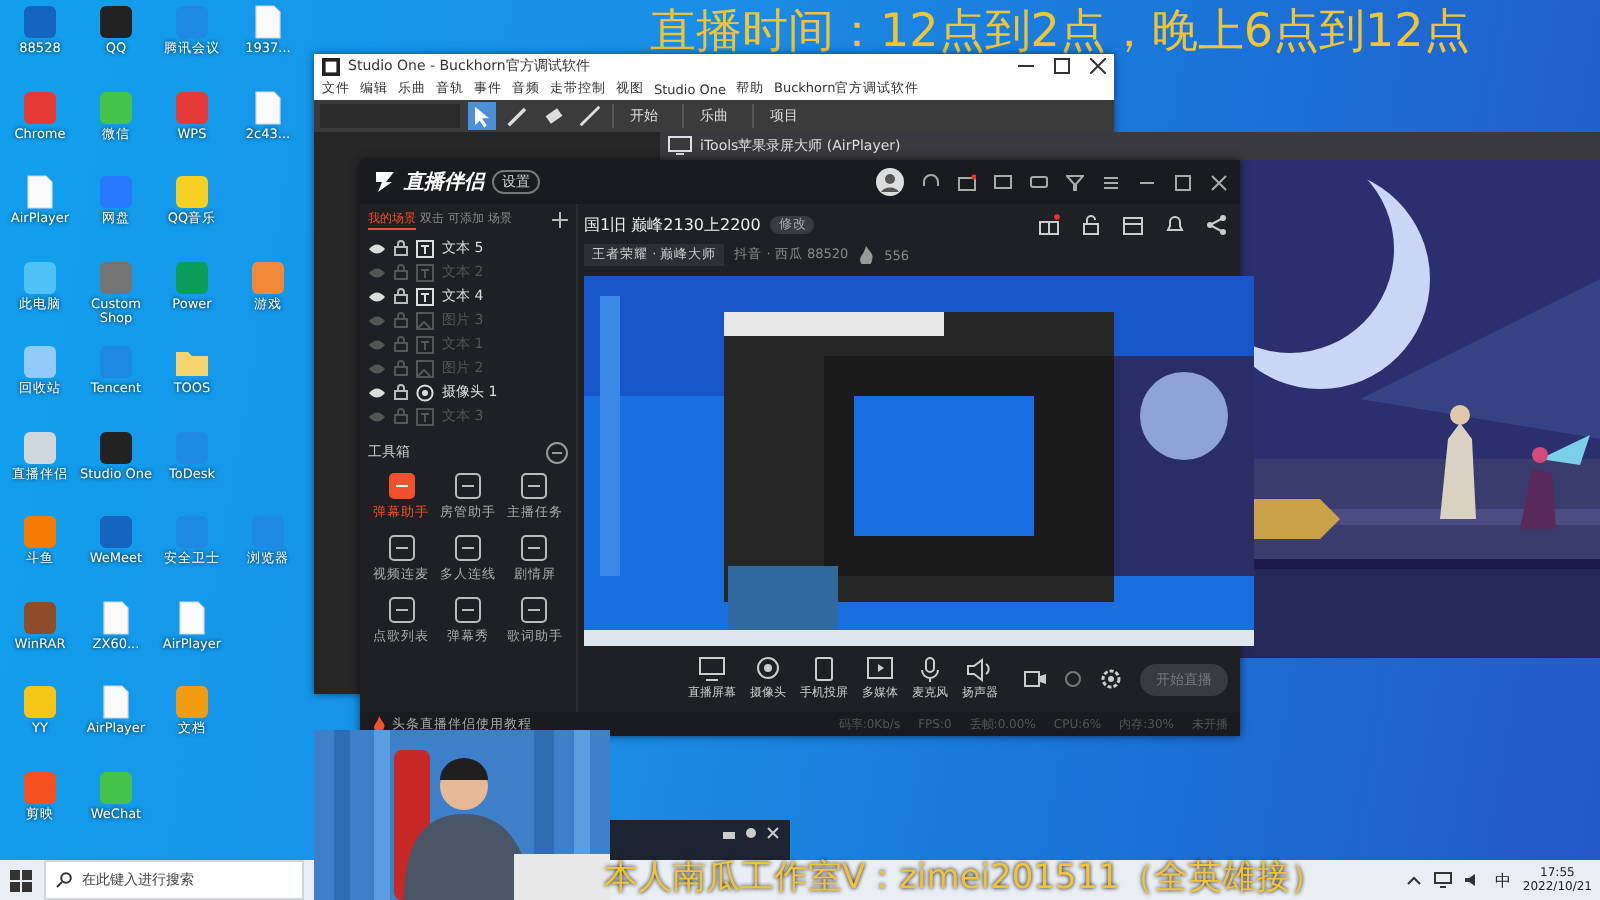  I want to click on chat-icon, so click(1039, 182).